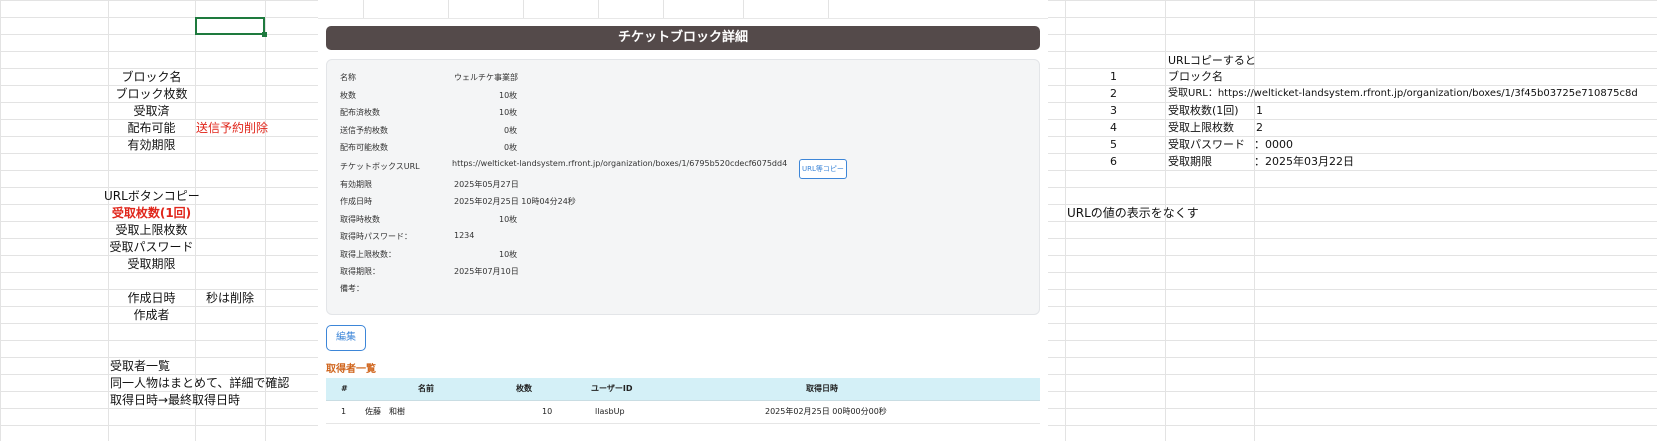 Image resolution: width=1657 pixels, height=441 pixels. Describe the element at coordinates (486, 77) in the screenshot. I see `field-value-name: ウェルチケ事業部` at that location.